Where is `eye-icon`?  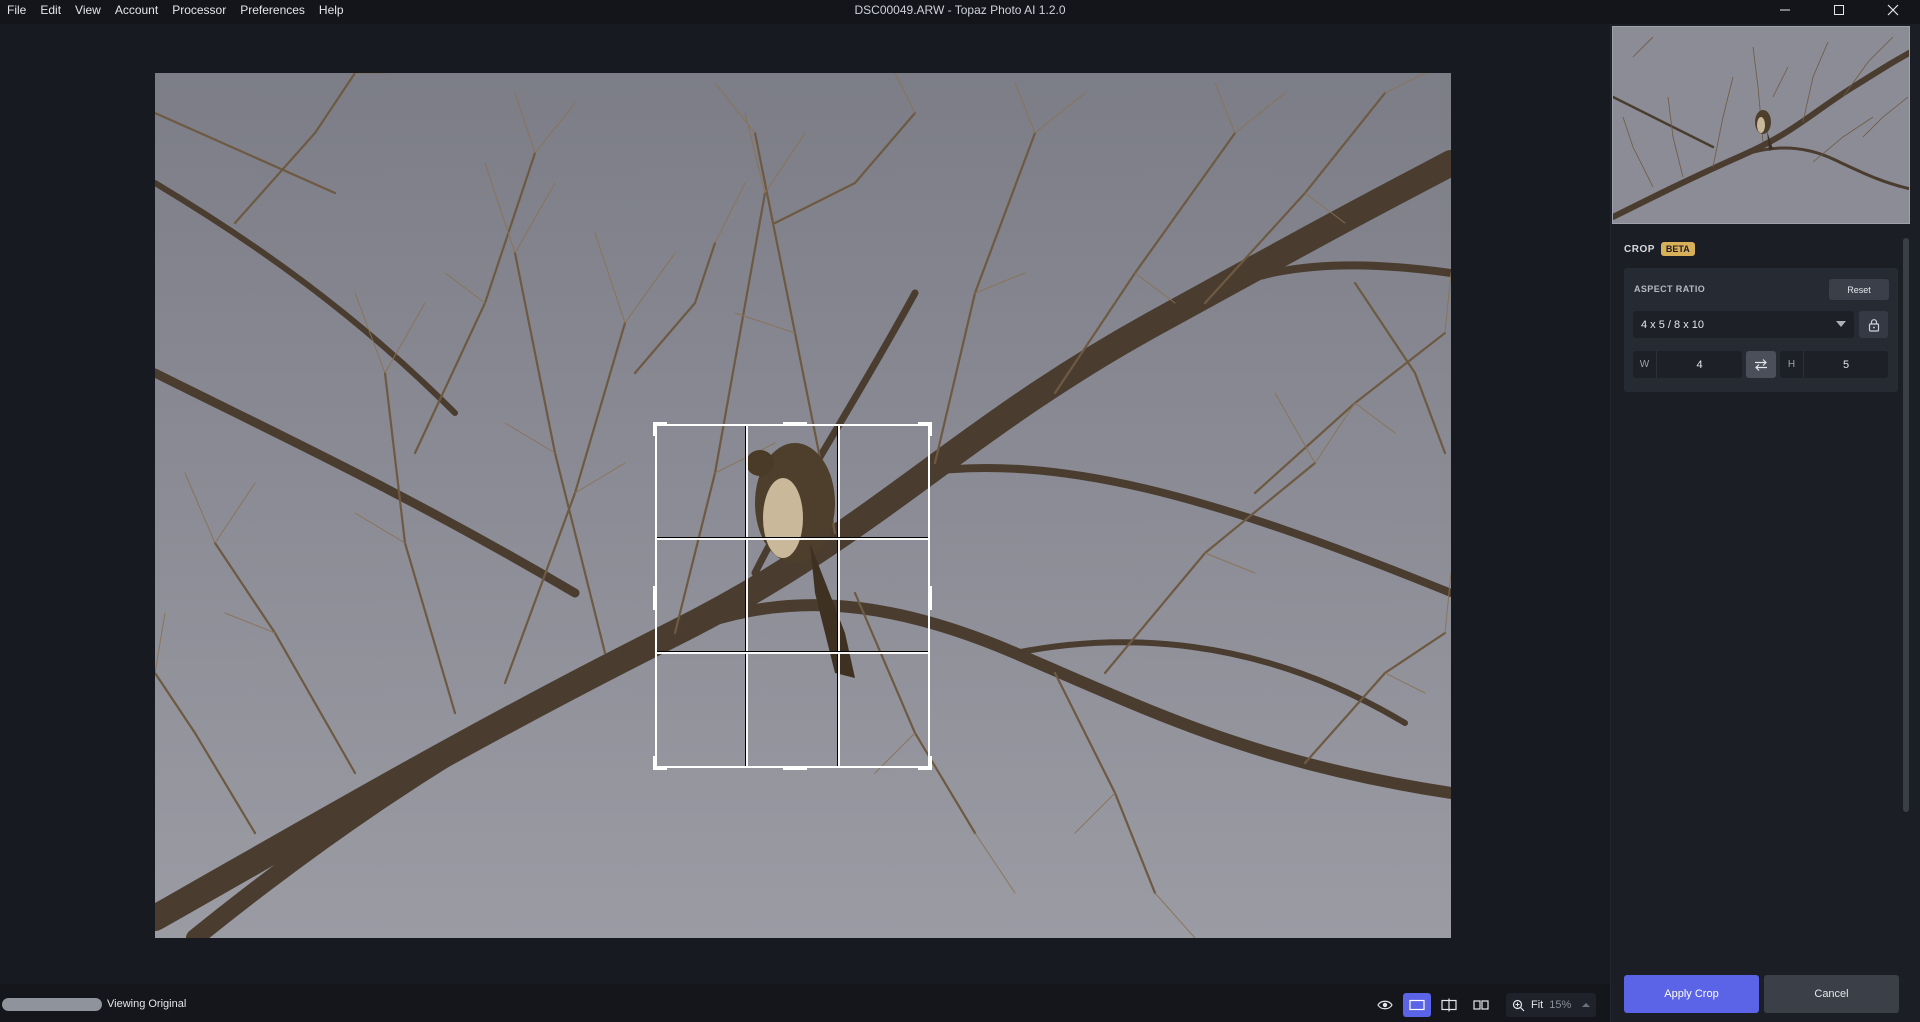
eye-icon is located at coordinates (1385, 1005).